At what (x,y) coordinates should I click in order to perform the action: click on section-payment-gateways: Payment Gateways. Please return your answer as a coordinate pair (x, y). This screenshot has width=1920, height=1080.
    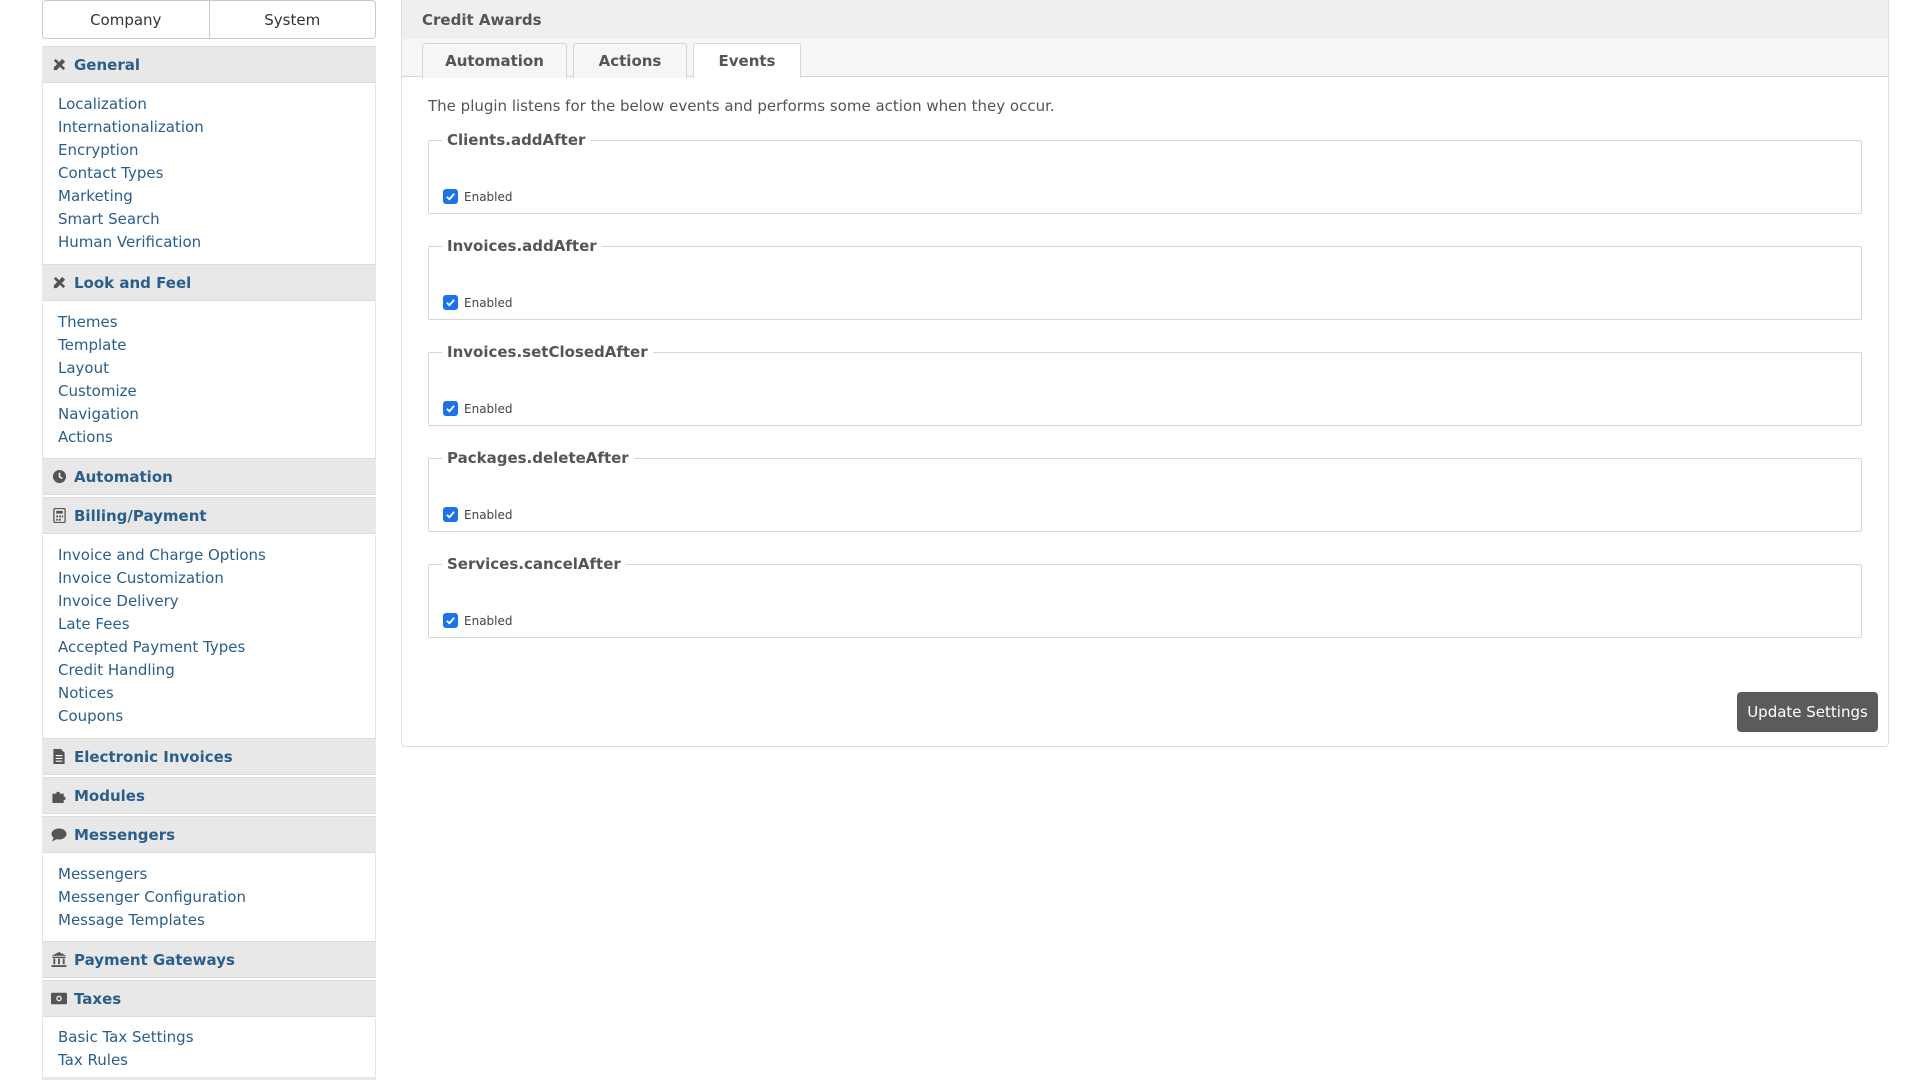
    Looking at the image, I should click on (209, 959).